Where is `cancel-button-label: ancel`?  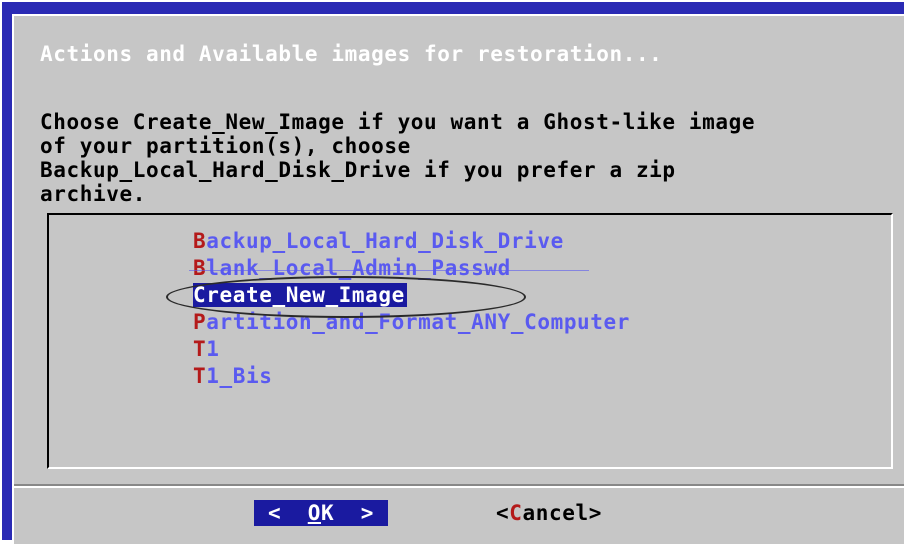 cancel-button-label: ancel is located at coordinates (555, 513).